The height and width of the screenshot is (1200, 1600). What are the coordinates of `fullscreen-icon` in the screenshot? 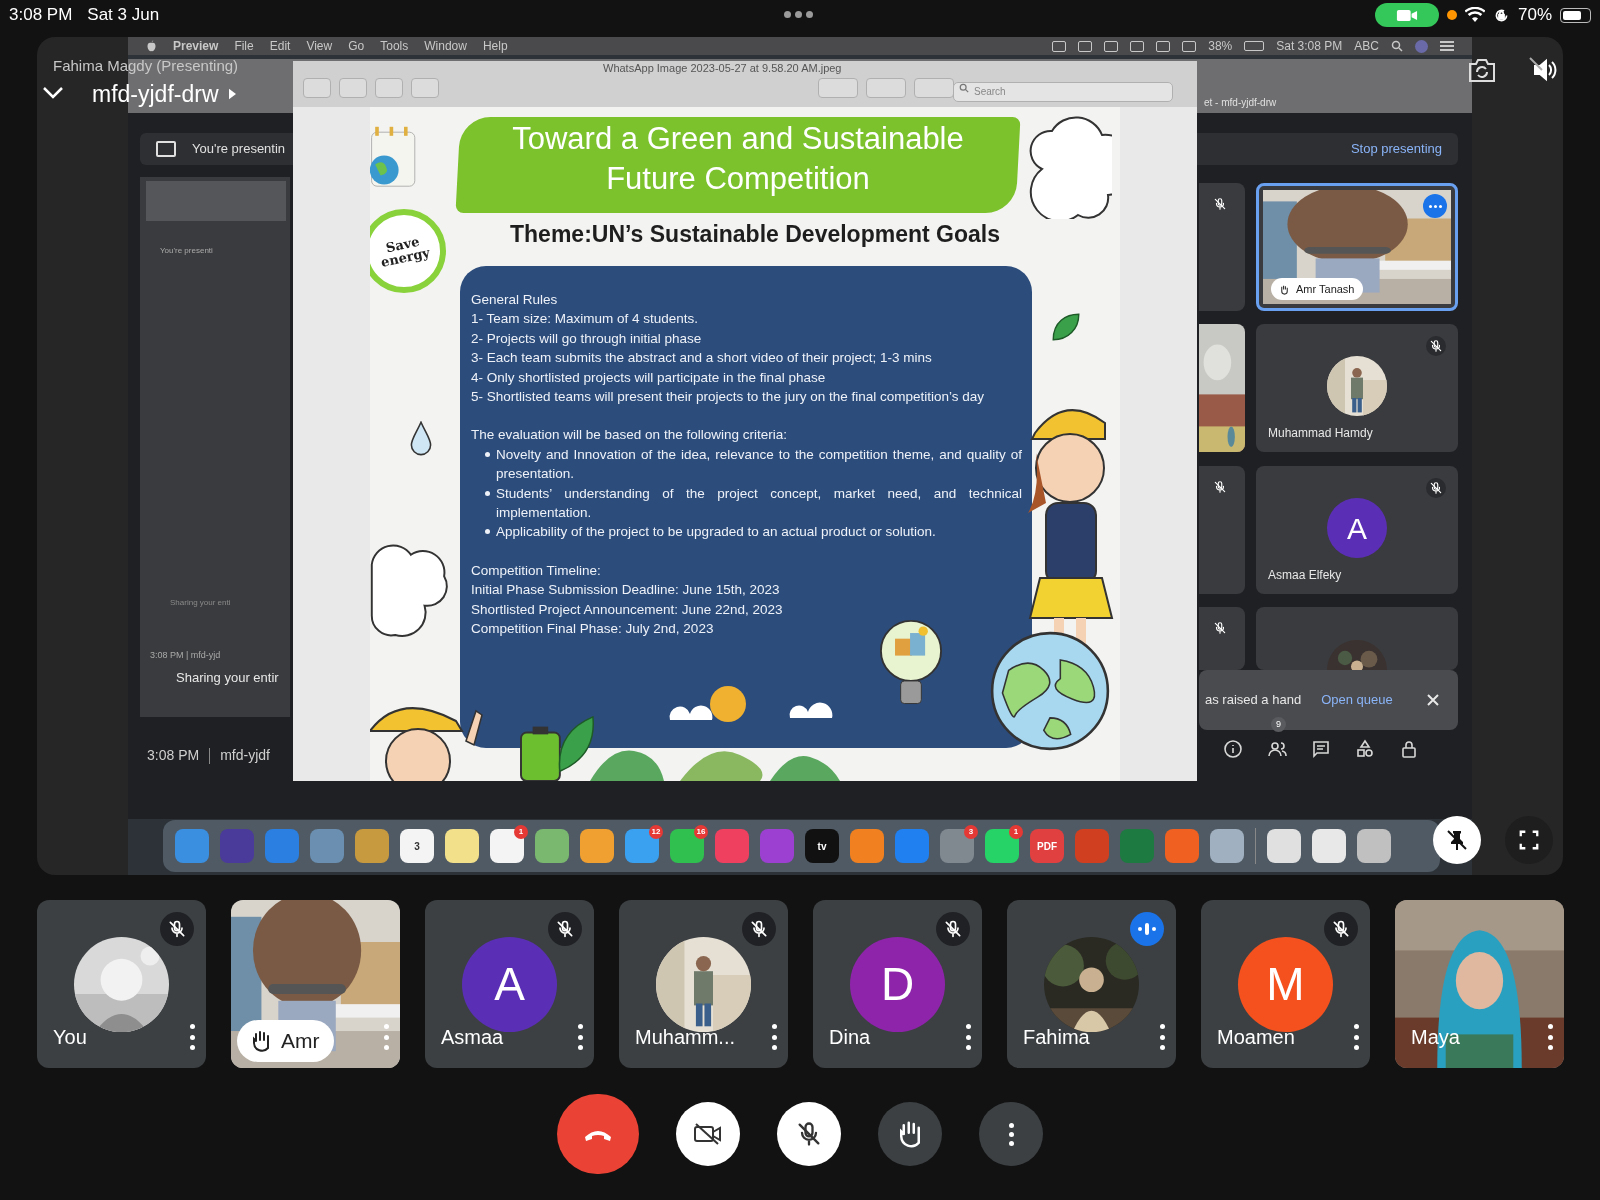 It's located at (1529, 840).